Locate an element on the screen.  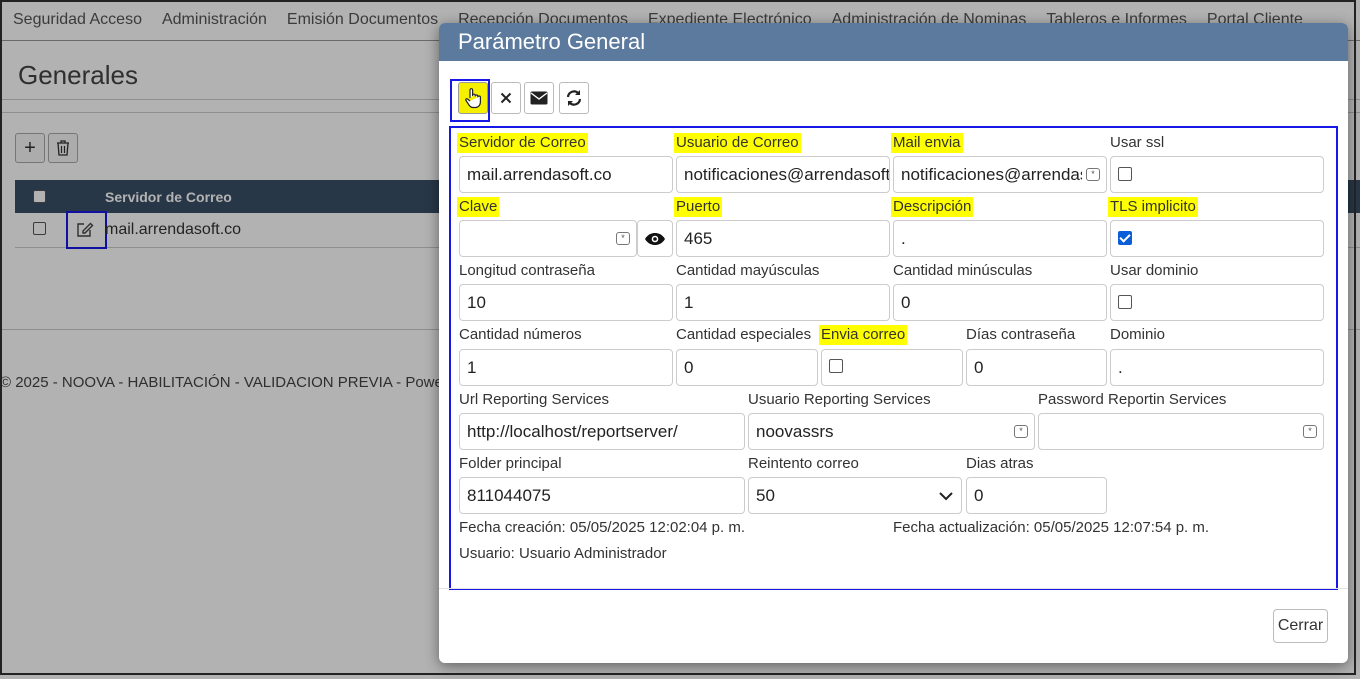
usar-ssl-box is located at coordinates (1217, 174).